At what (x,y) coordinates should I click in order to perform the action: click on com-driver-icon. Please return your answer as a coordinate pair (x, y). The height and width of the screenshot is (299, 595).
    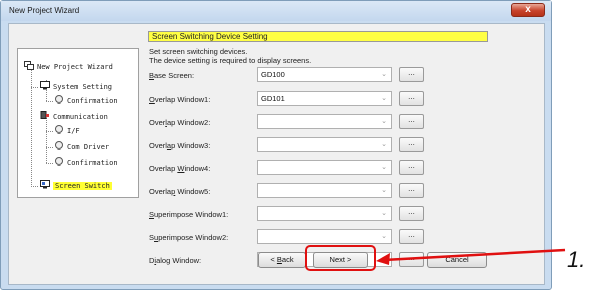
    Looking at the image, I should click on (59, 145).